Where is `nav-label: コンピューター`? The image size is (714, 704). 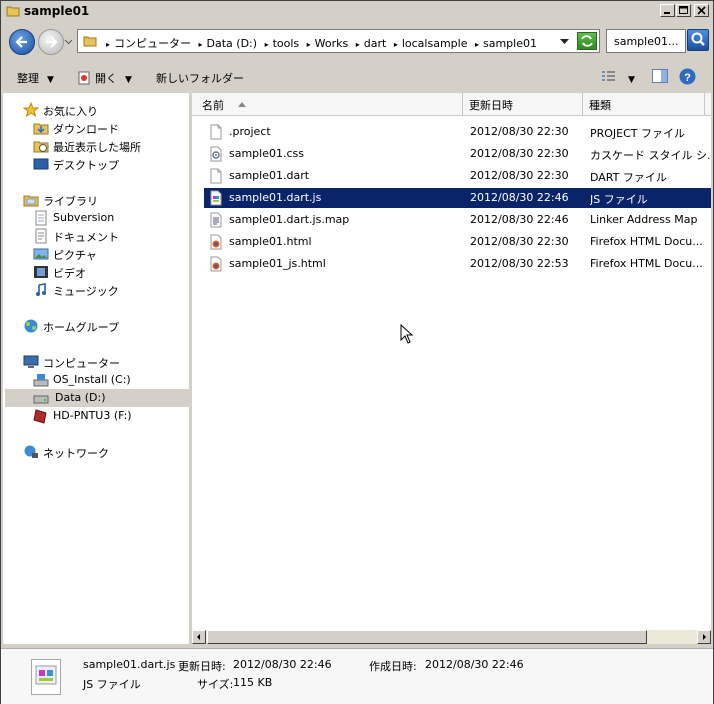
nav-label: コンピューター is located at coordinates (81, 363).